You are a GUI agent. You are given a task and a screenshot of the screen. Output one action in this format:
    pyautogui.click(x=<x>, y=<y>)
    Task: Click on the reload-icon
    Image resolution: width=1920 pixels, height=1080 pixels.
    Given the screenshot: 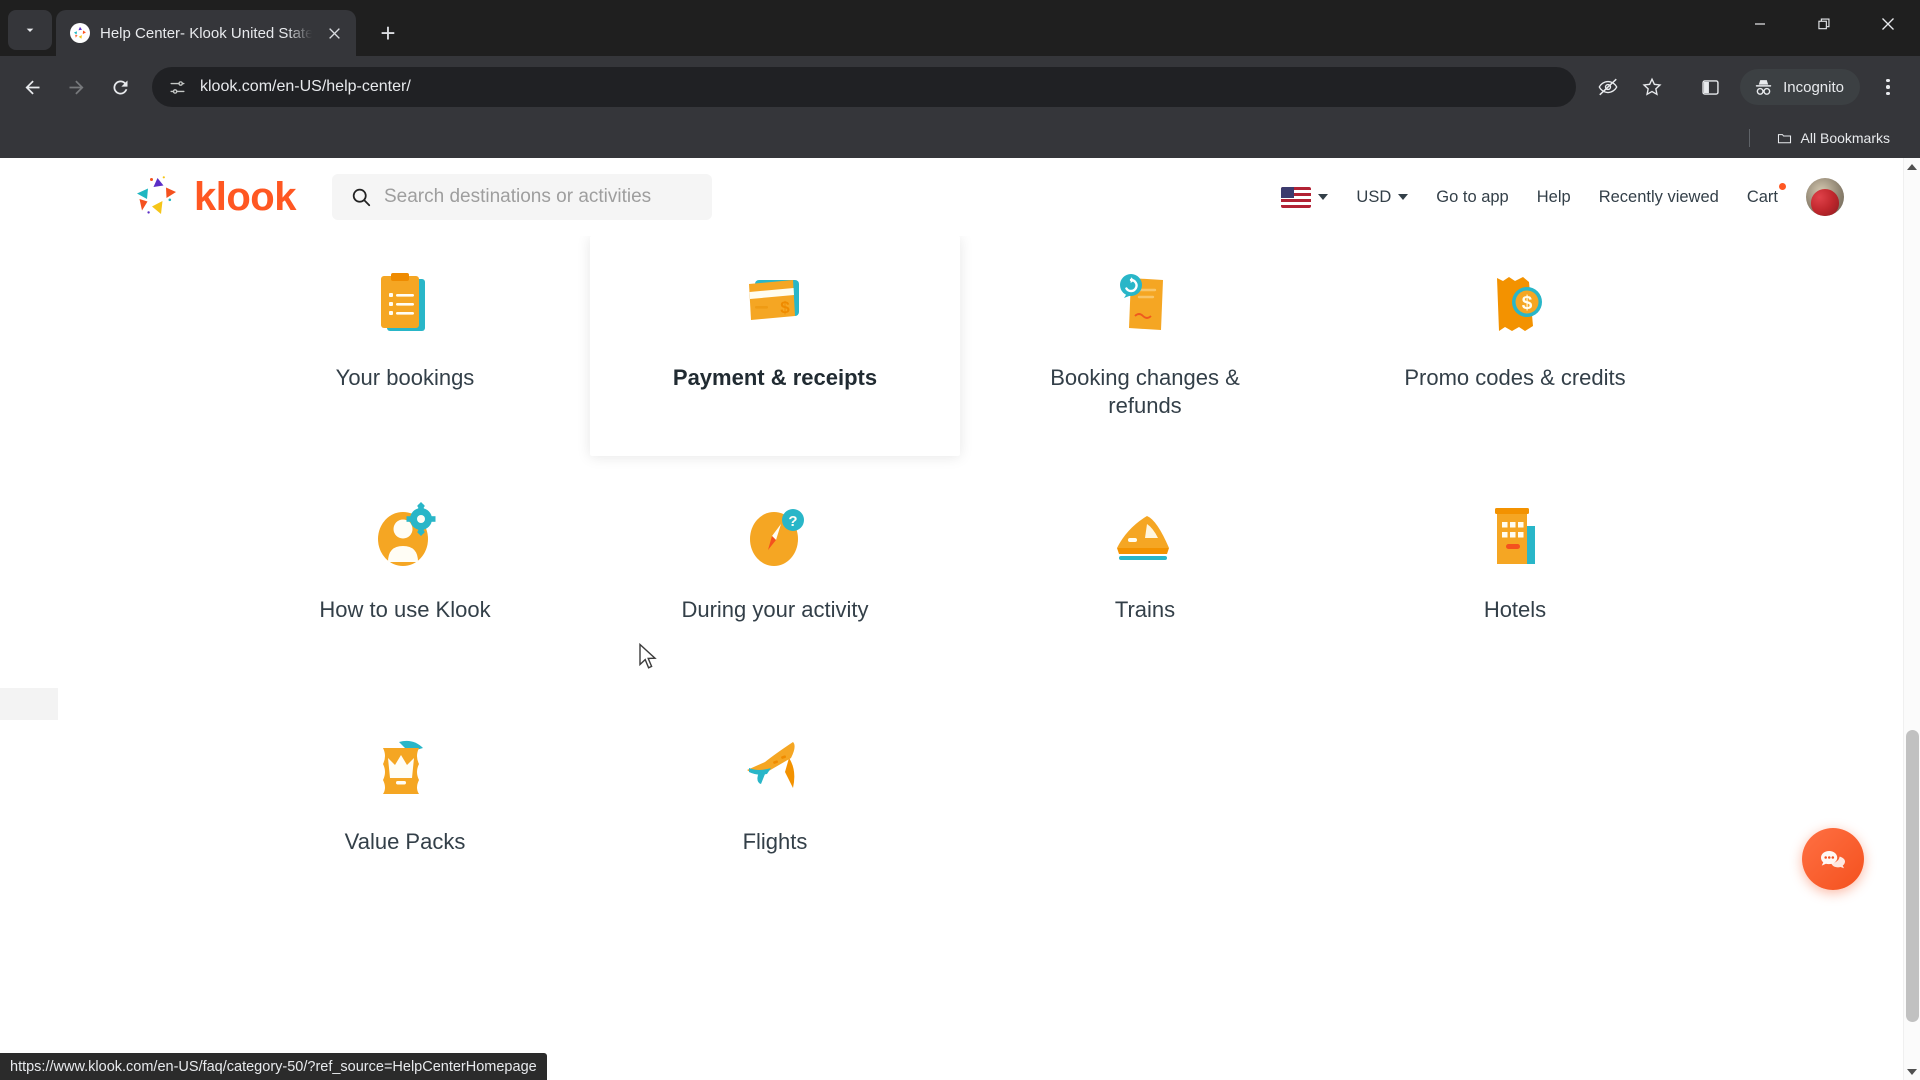 What is the action you would take?
    pyautogui.click(x=119, y=86)
    